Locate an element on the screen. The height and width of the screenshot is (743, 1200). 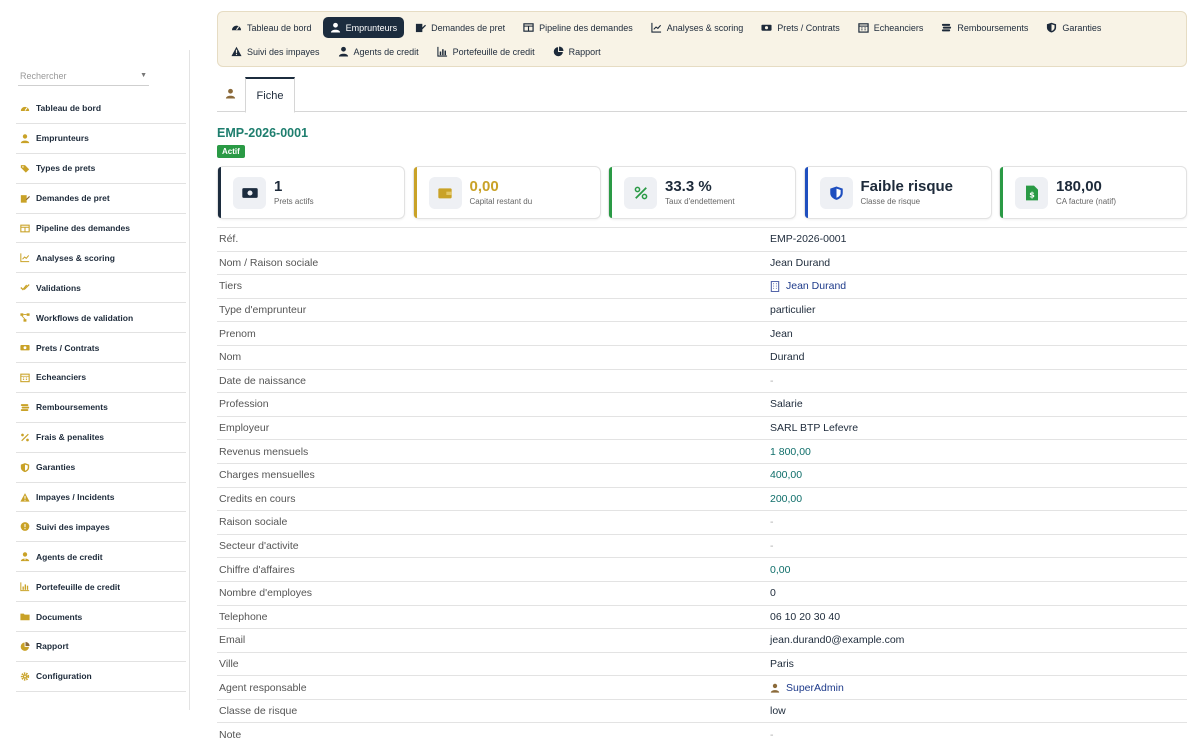
kpi-value: 180,00 is located at coordinates (1079, 186).